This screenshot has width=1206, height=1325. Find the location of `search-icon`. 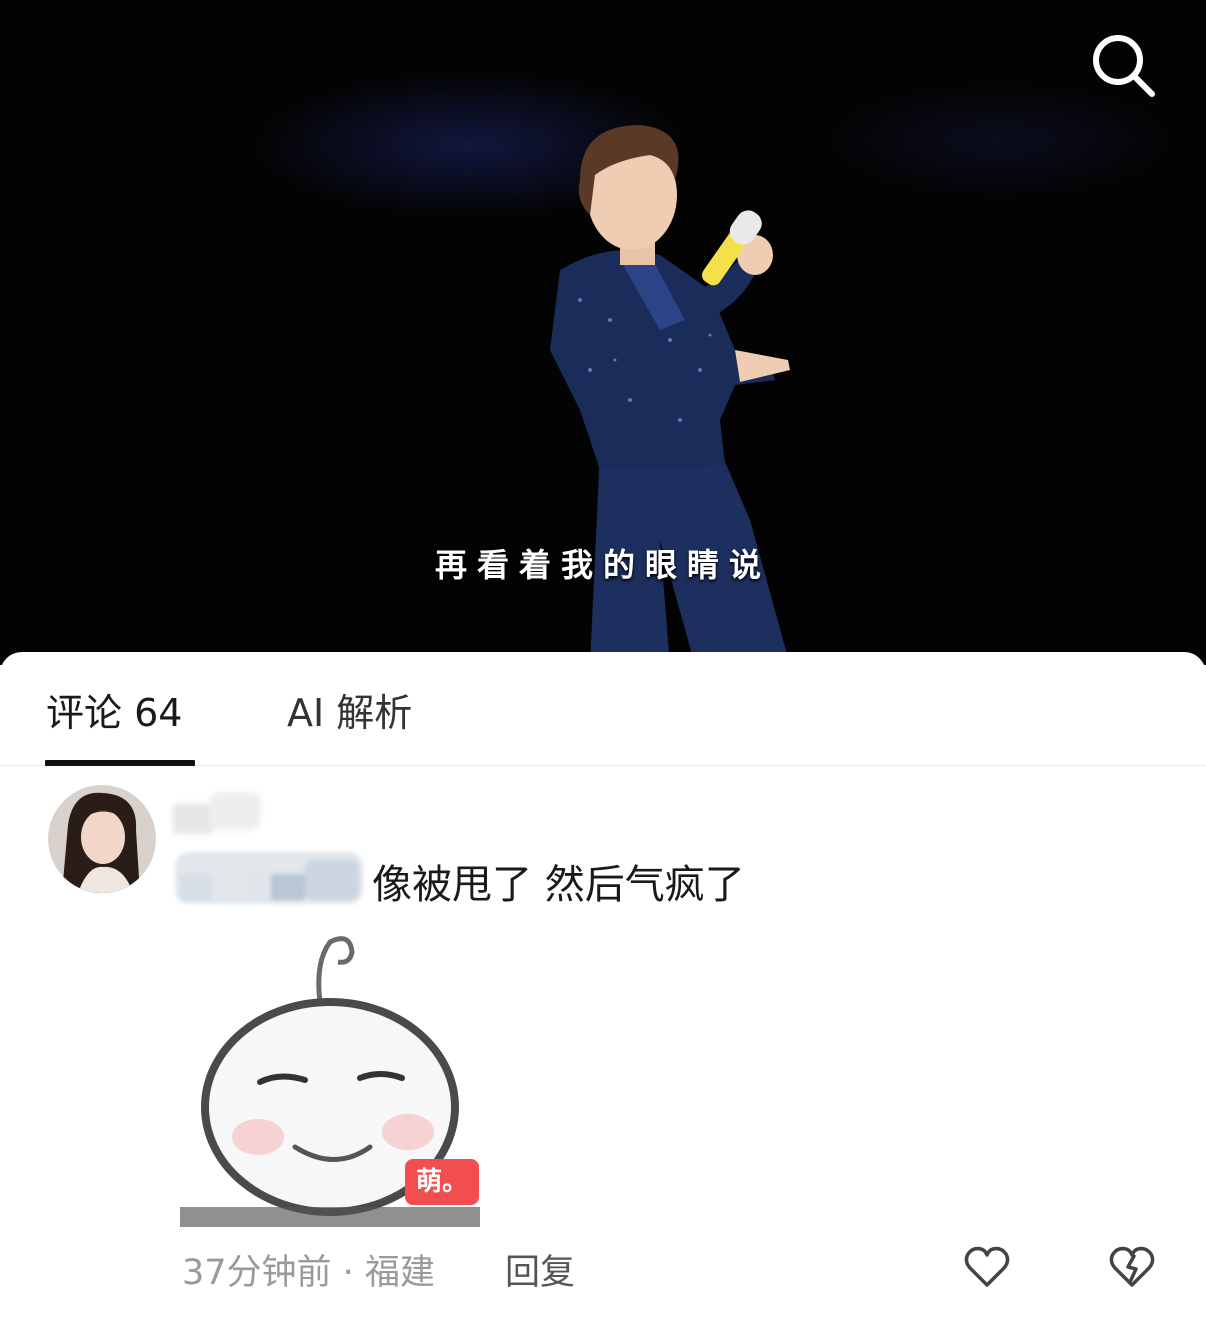

search-icon is located at coordinates (1124, 66).